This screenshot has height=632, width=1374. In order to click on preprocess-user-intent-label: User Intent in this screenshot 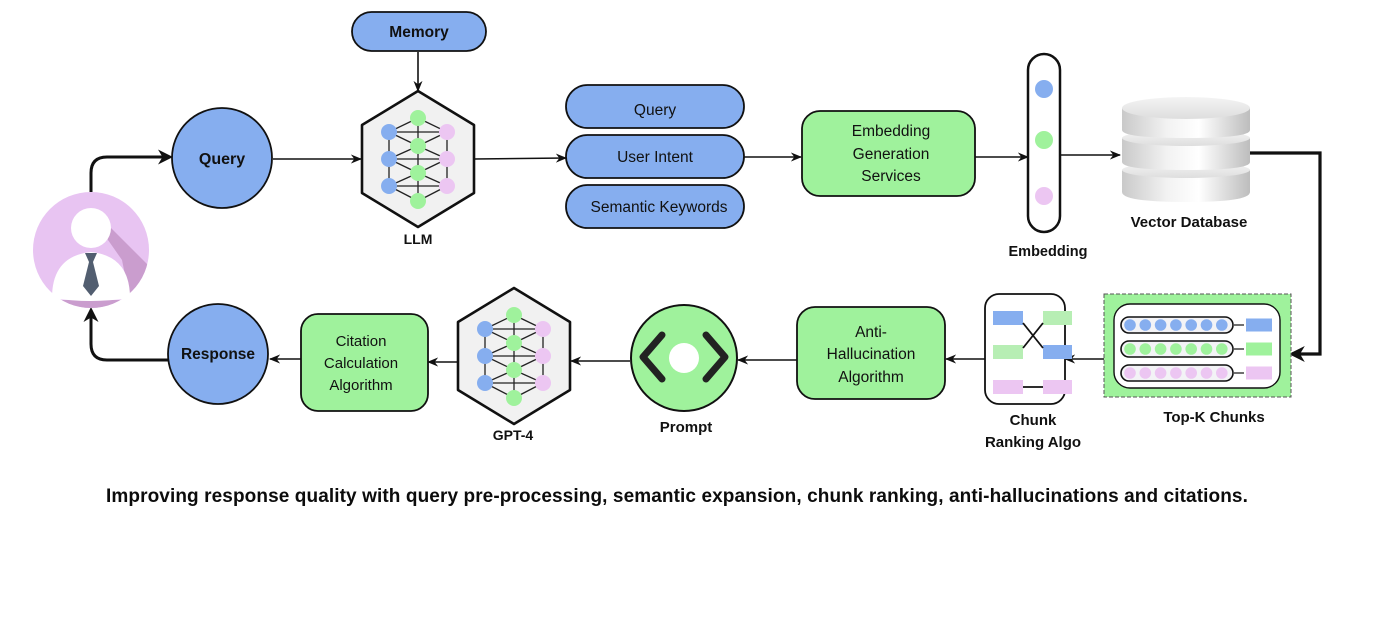, I will do `click(655, 157)`.